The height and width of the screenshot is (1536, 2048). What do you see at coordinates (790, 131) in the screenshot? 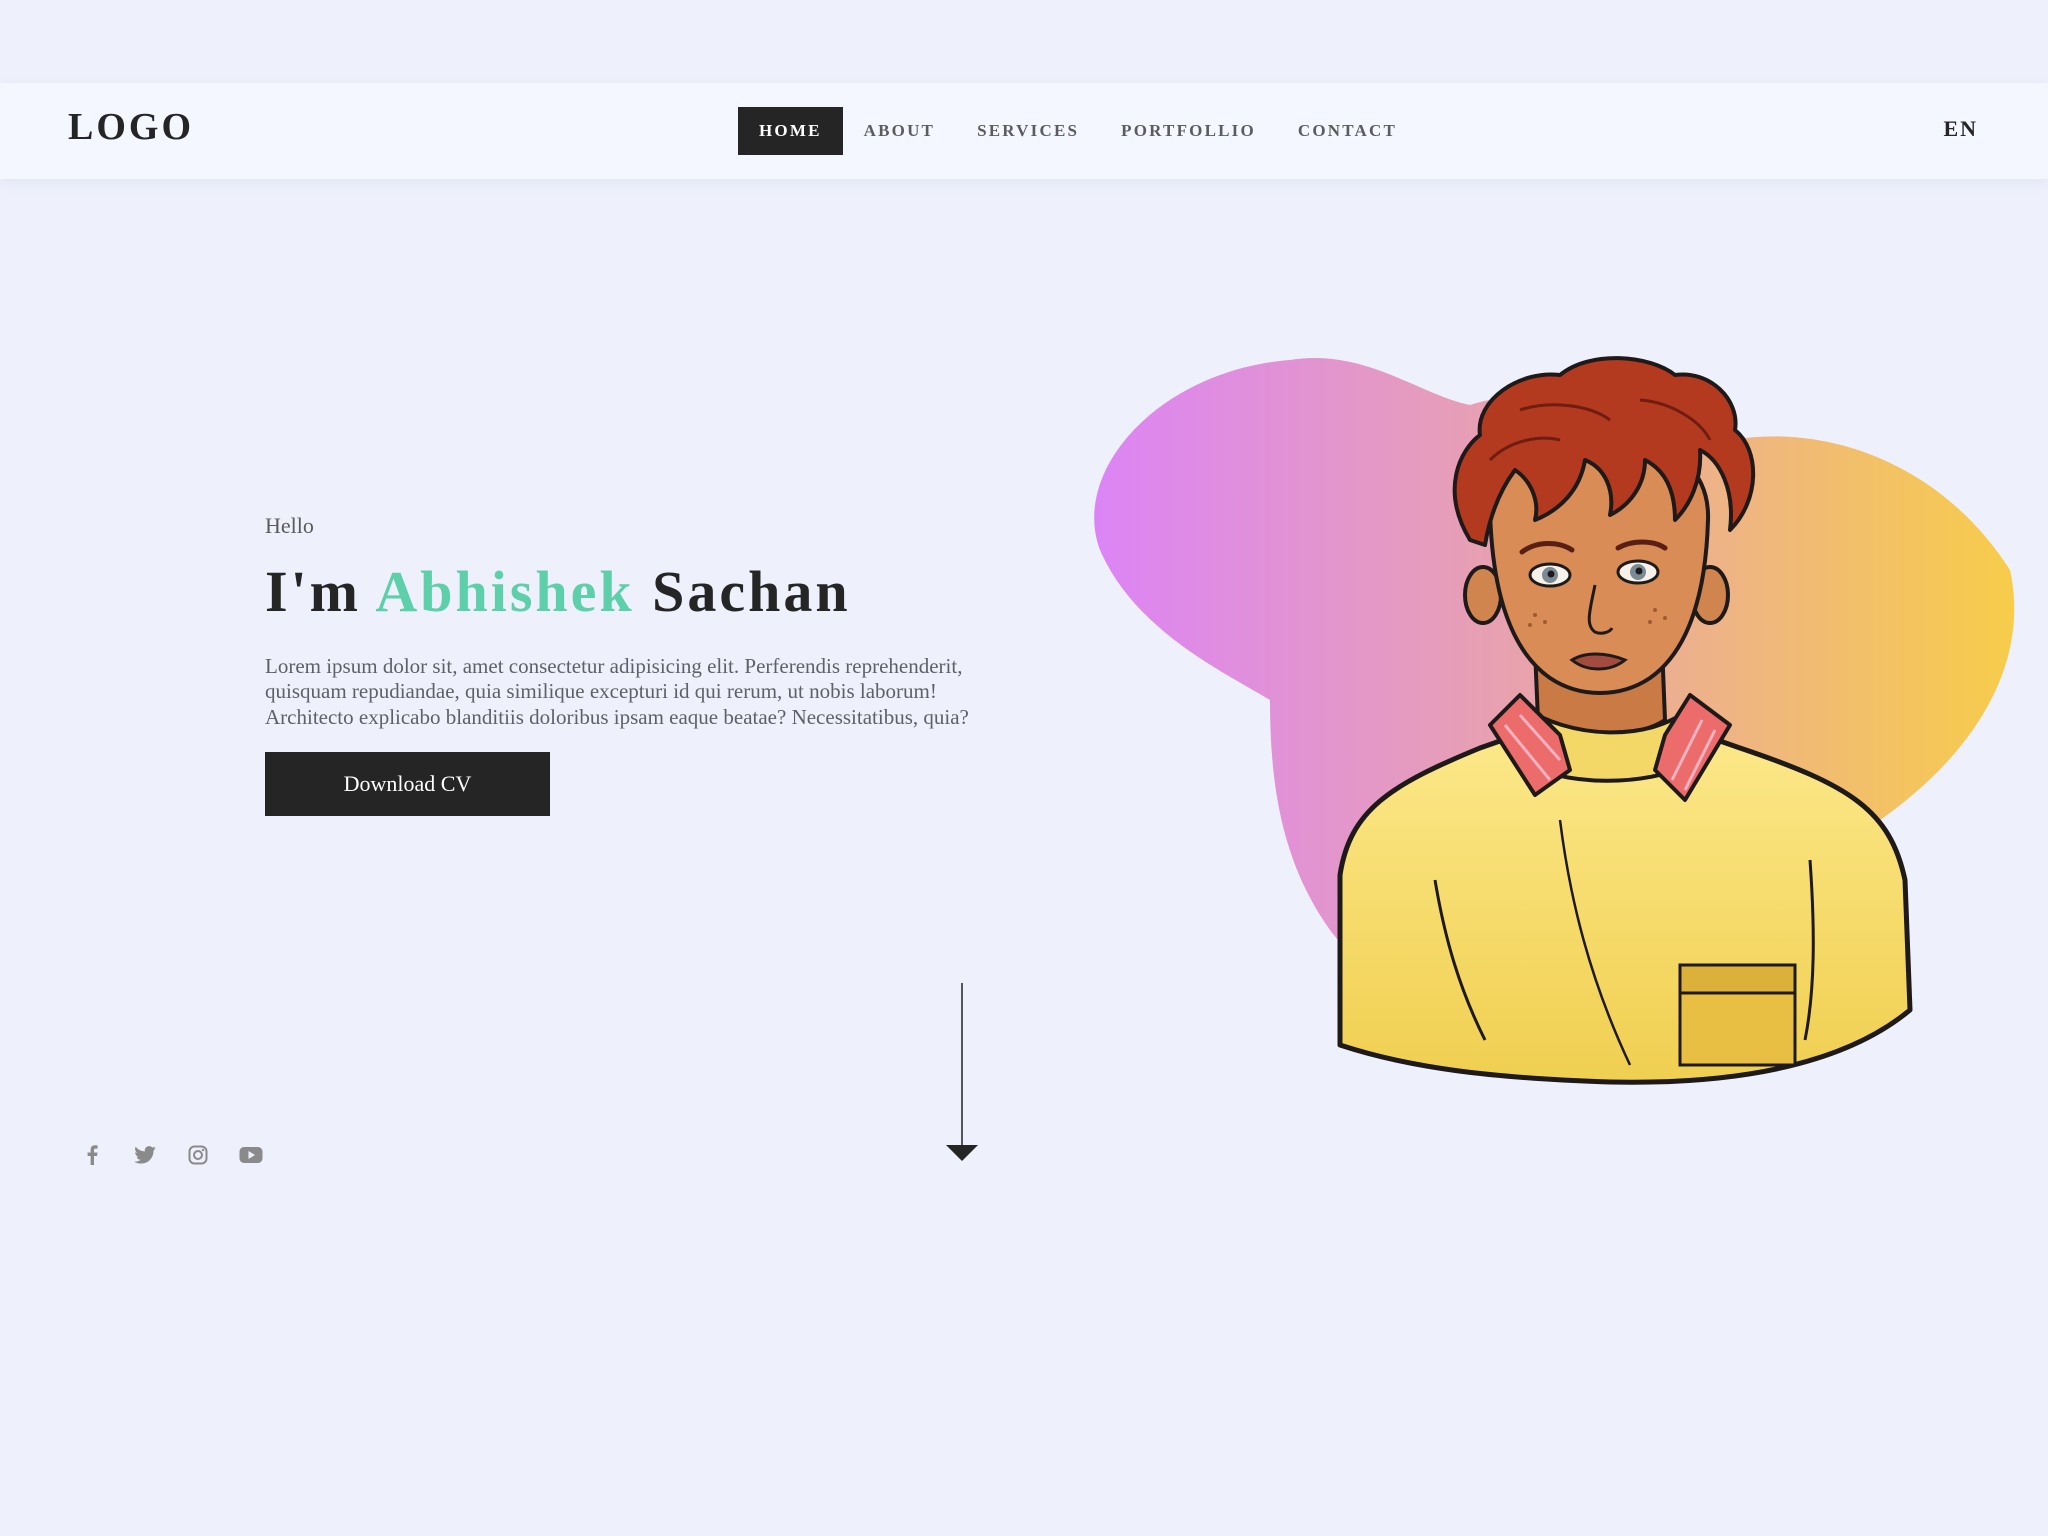
I see `nav-link-home: HOME` at bounding box center [790, 131].